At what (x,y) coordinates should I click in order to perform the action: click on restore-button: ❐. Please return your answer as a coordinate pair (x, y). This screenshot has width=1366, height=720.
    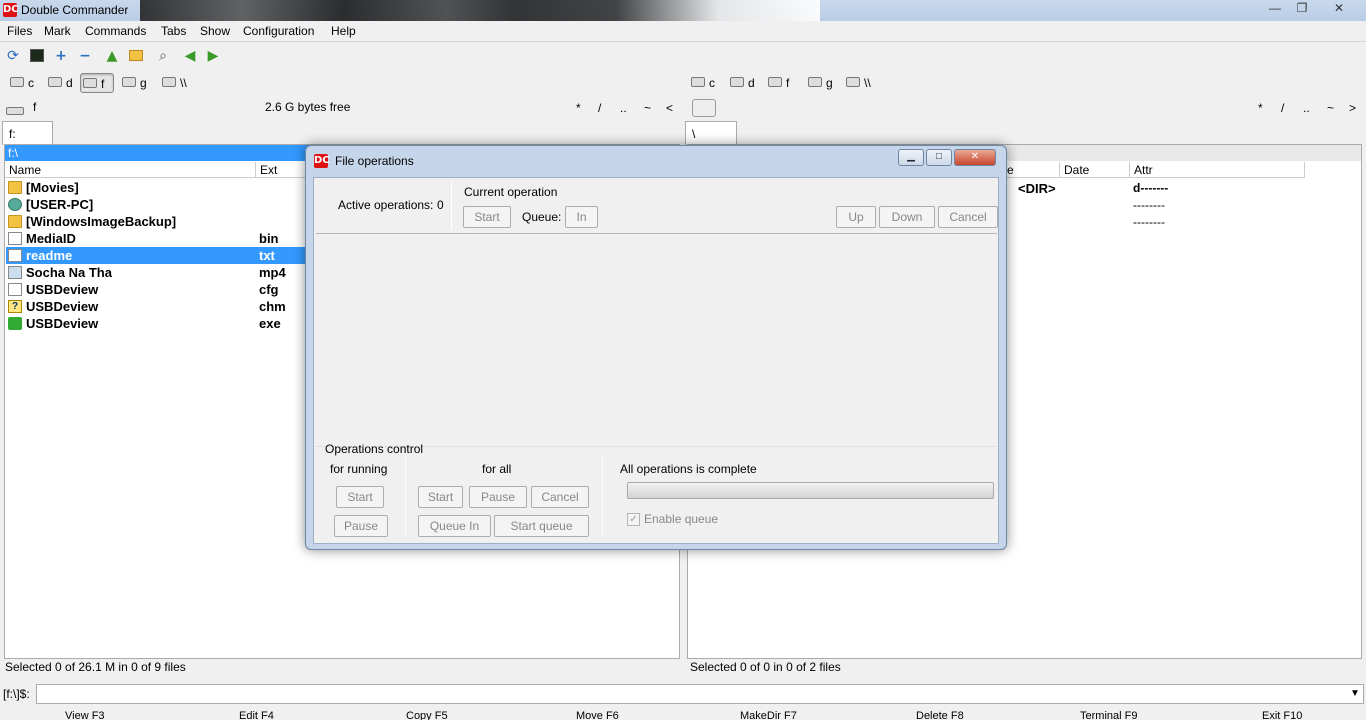
    Looking at the image, I should click on (1302, 9).